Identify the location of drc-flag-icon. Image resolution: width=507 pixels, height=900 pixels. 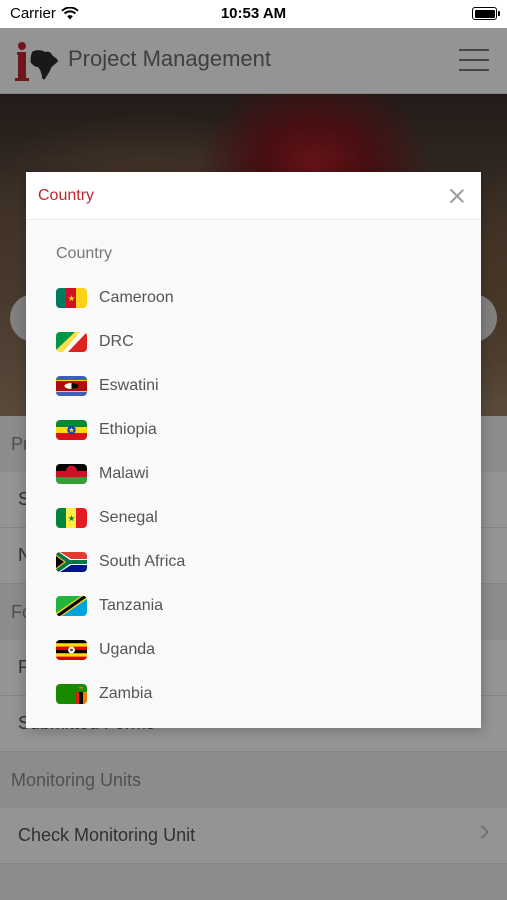
(71, 342).